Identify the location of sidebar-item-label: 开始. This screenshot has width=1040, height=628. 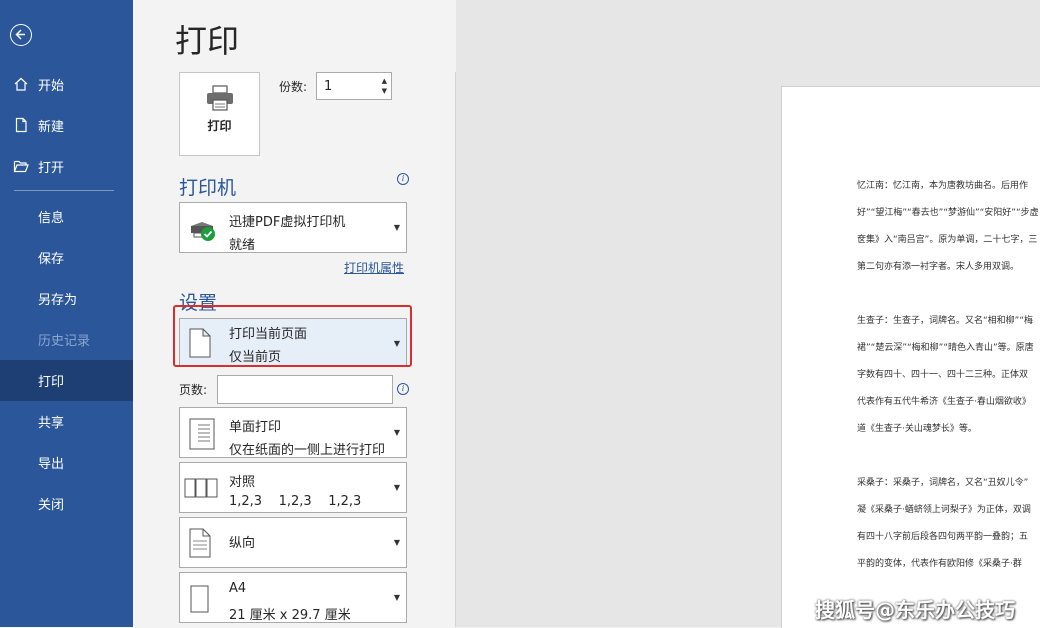
(51, 86).